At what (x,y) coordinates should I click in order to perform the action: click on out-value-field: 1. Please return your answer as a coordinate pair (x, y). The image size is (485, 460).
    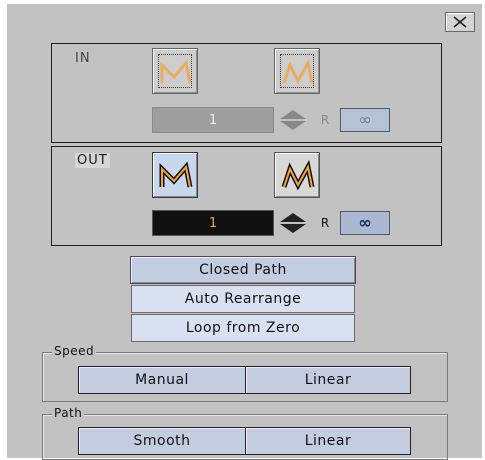
    Looking at the image, I should click on (213, 223).